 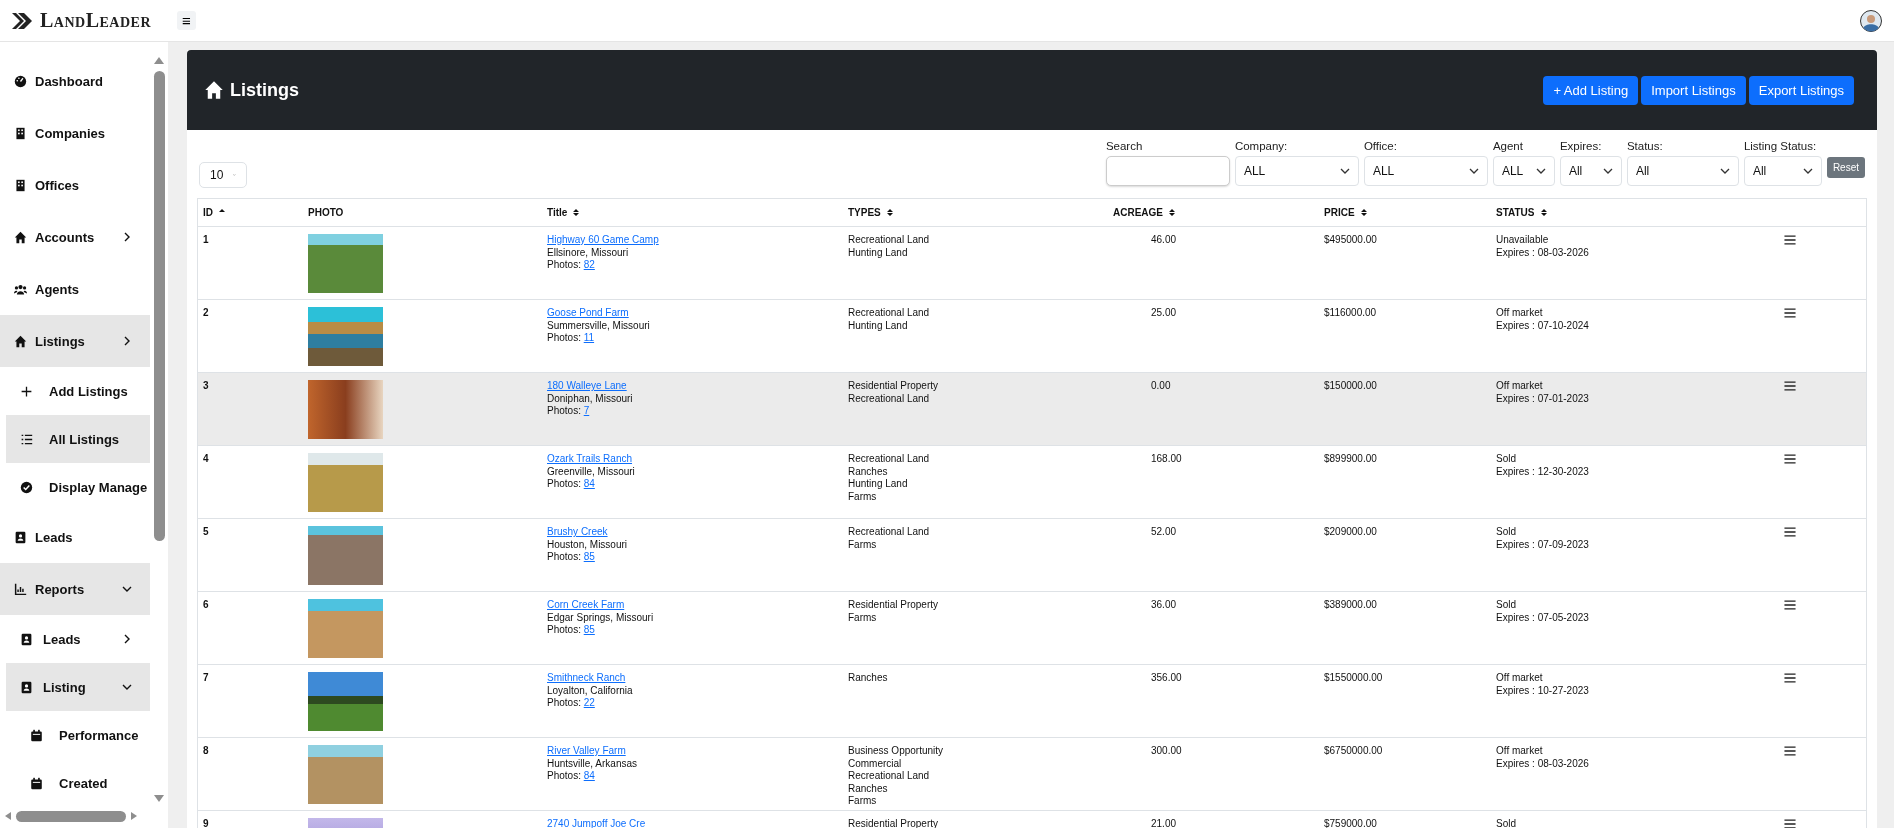 I want to click on price-text: $209000.00, so click(x=1350, y=531).